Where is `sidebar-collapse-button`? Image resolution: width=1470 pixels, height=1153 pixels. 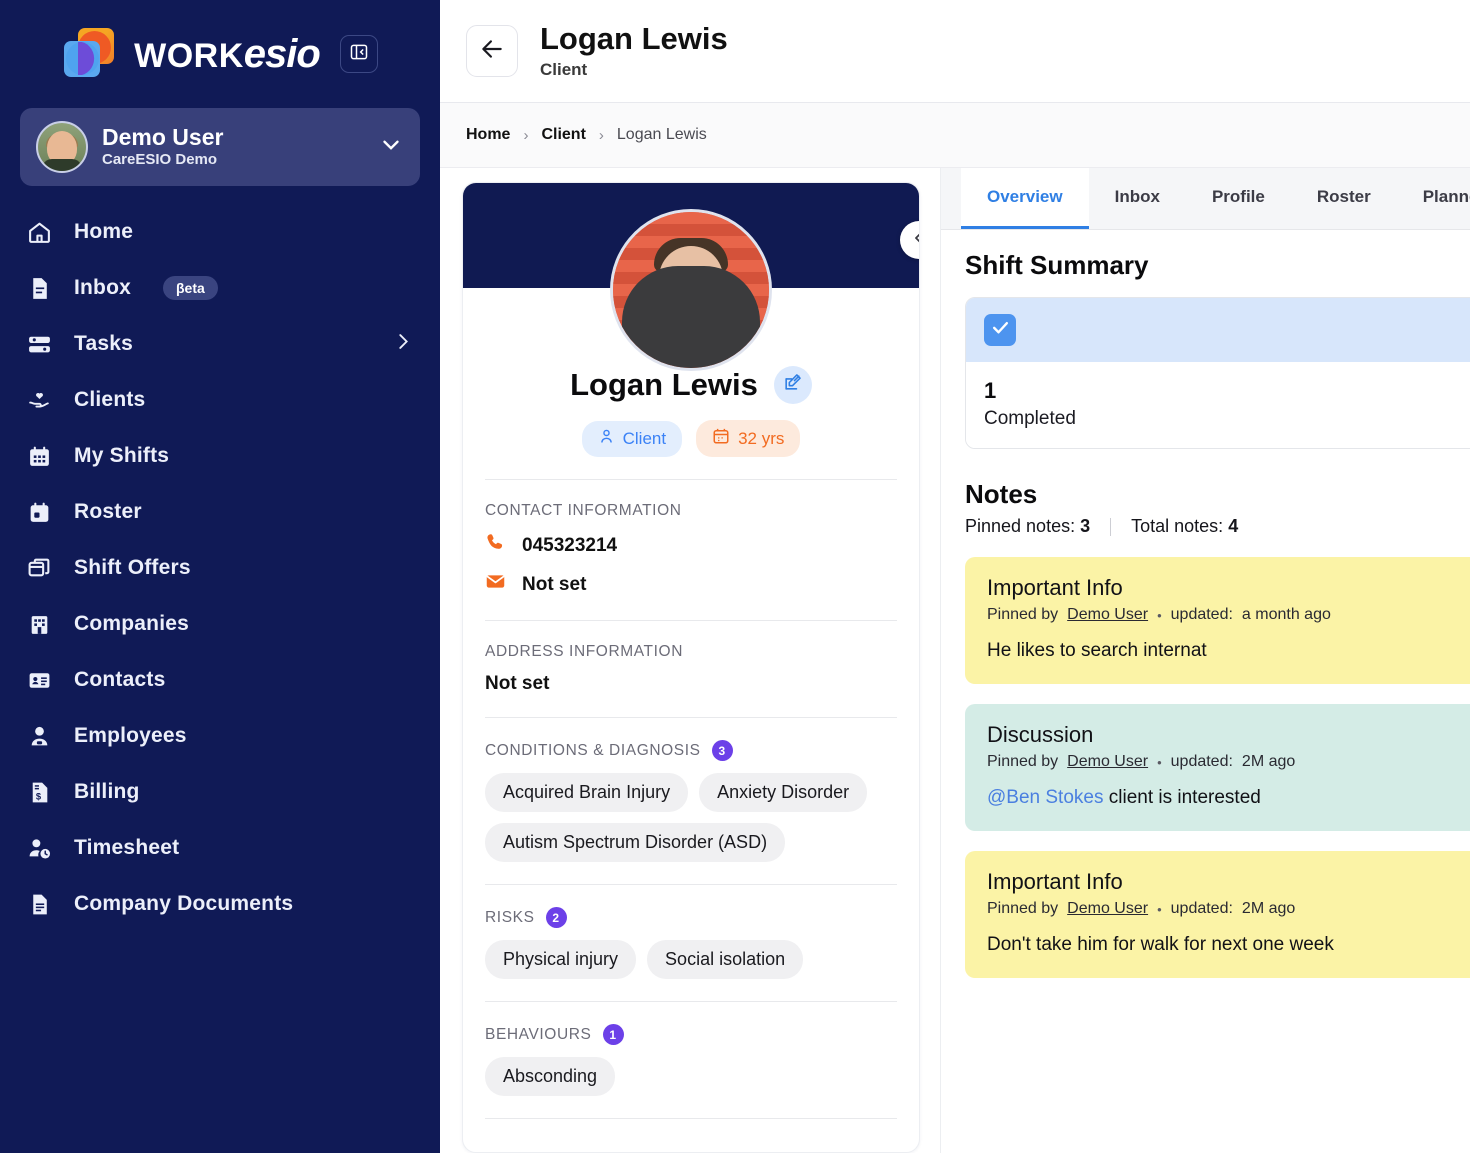 sidebar-collapse-button is located at coordinates (358, 54).